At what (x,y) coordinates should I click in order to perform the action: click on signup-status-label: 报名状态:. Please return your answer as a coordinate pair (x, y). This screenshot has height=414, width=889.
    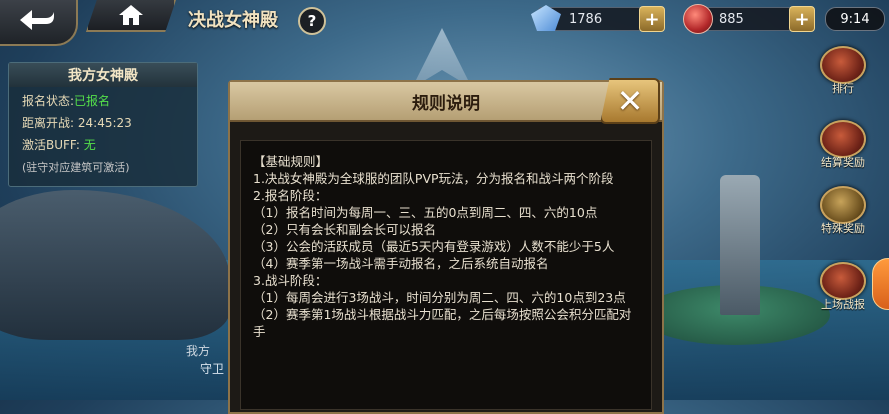
    Looking at the image, I should click on (48, 101).